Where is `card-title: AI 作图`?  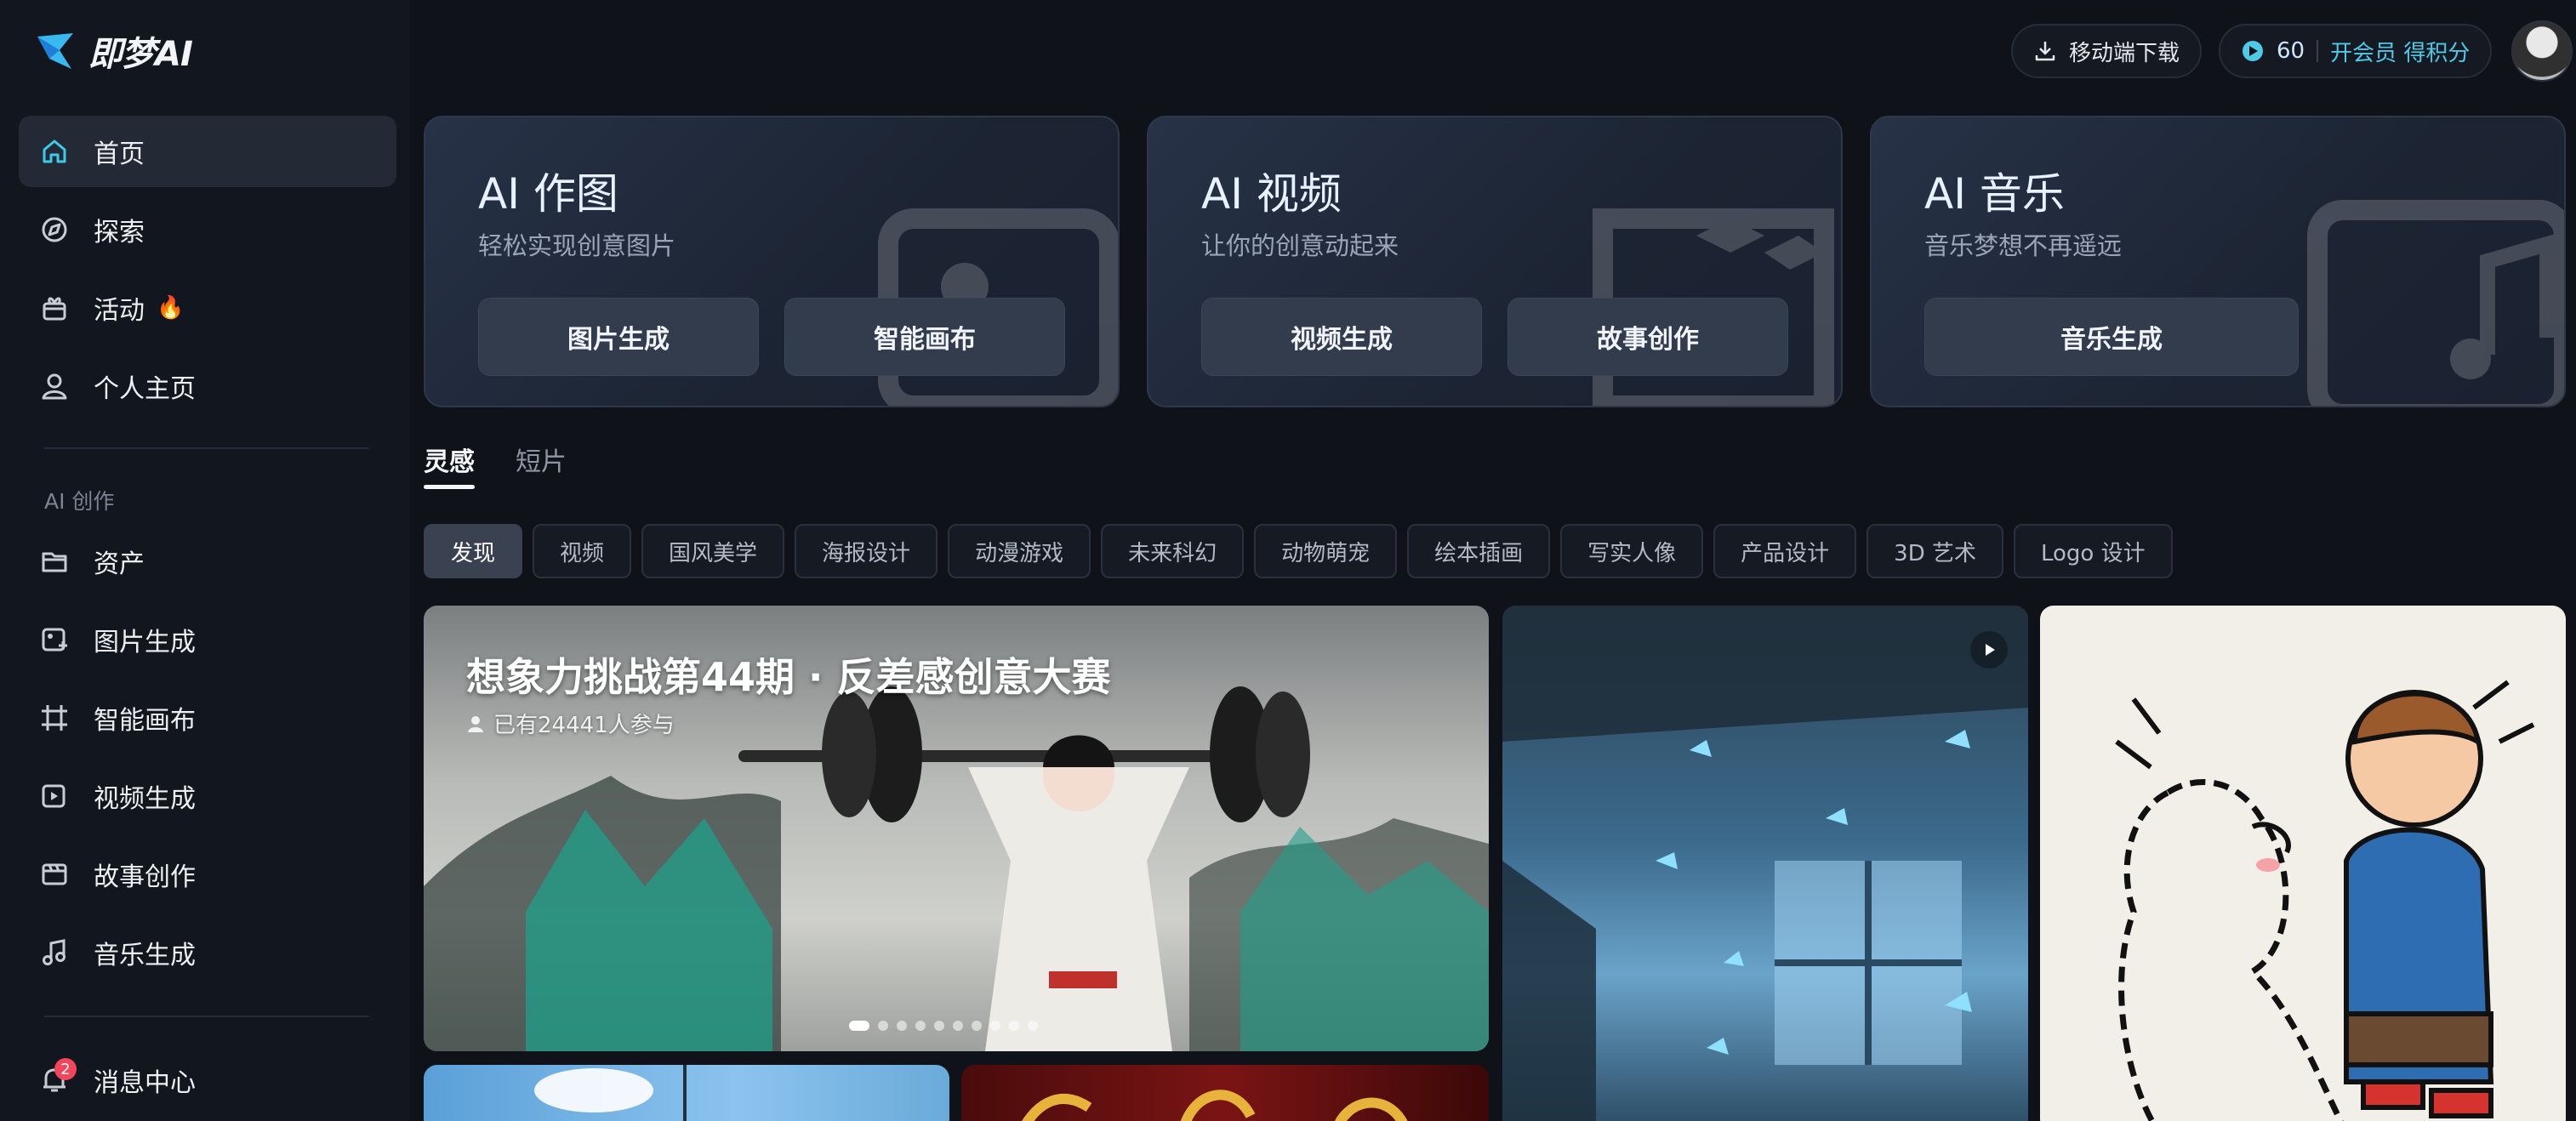 card-title: AI 作图 is located at coordinates (548, 194).